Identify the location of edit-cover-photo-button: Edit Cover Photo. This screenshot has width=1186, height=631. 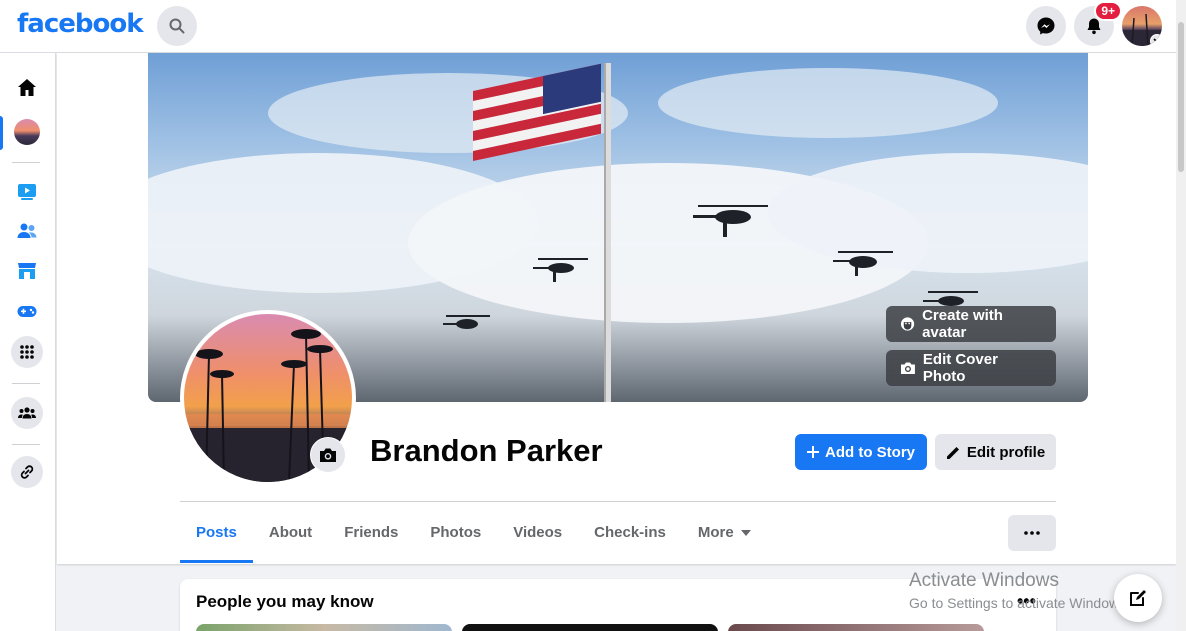
(971, 368).